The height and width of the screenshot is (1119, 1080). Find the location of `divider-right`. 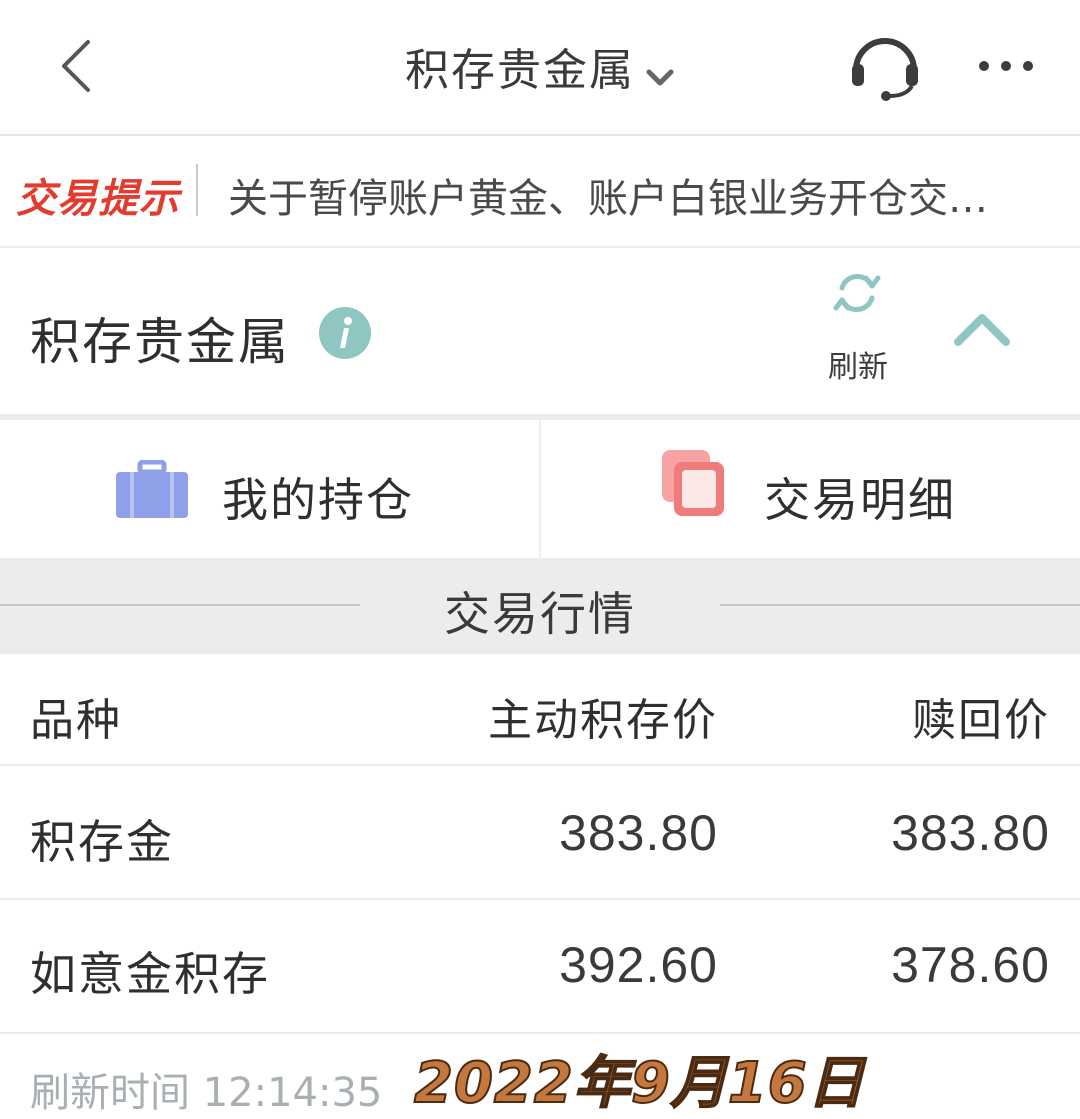

divider-right is located at coordinates (900, 605).